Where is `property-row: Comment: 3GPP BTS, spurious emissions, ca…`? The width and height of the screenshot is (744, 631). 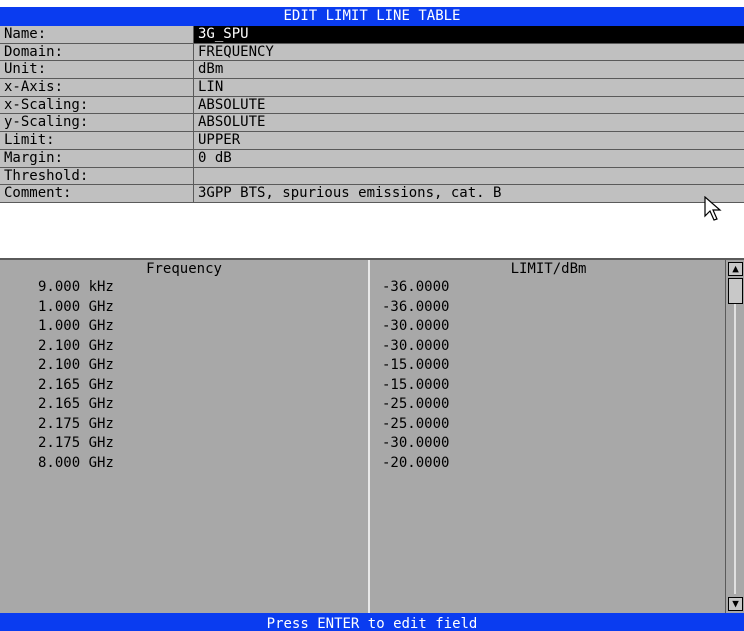 property-row: Comment: 3GPP BTS, spurious emissions, ca… is located at coordinates (372, 194).